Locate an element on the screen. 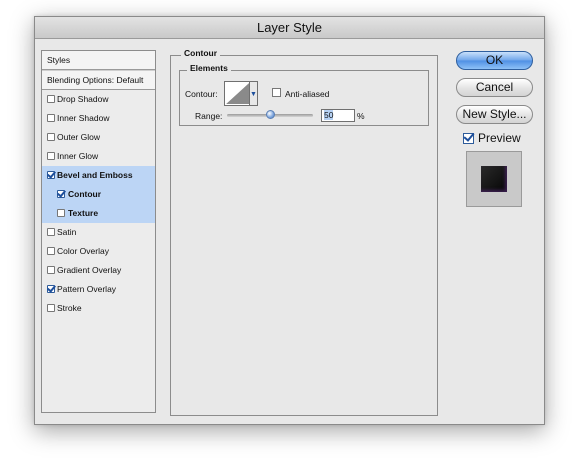 Image resolution: width=580 pixels, height=473 pixels. style-item-drop-shadow: Drop Shadow is located at coordinates (98, 99).